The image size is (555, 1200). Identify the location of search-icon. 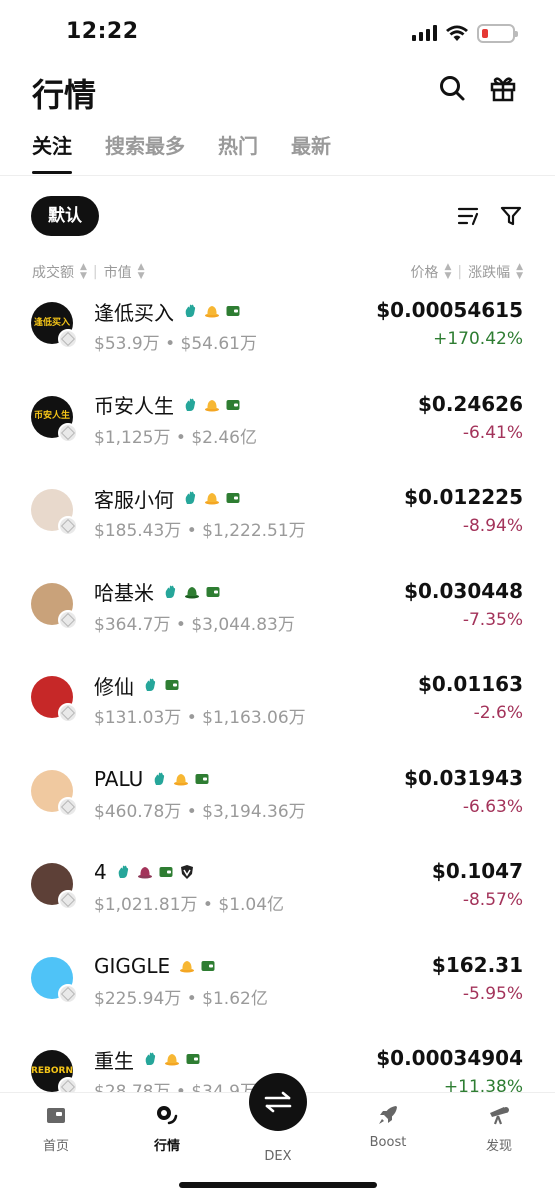
(452, 88).